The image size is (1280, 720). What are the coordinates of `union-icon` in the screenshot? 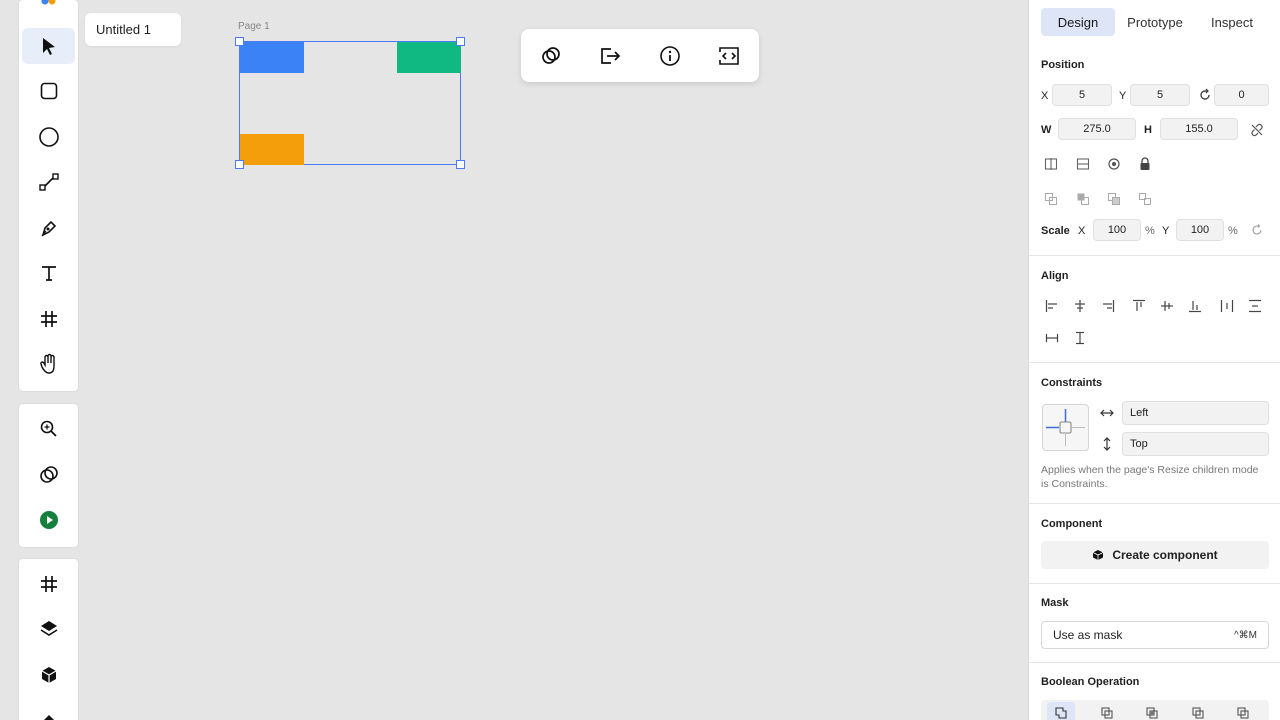 It's located at (1061, 711).